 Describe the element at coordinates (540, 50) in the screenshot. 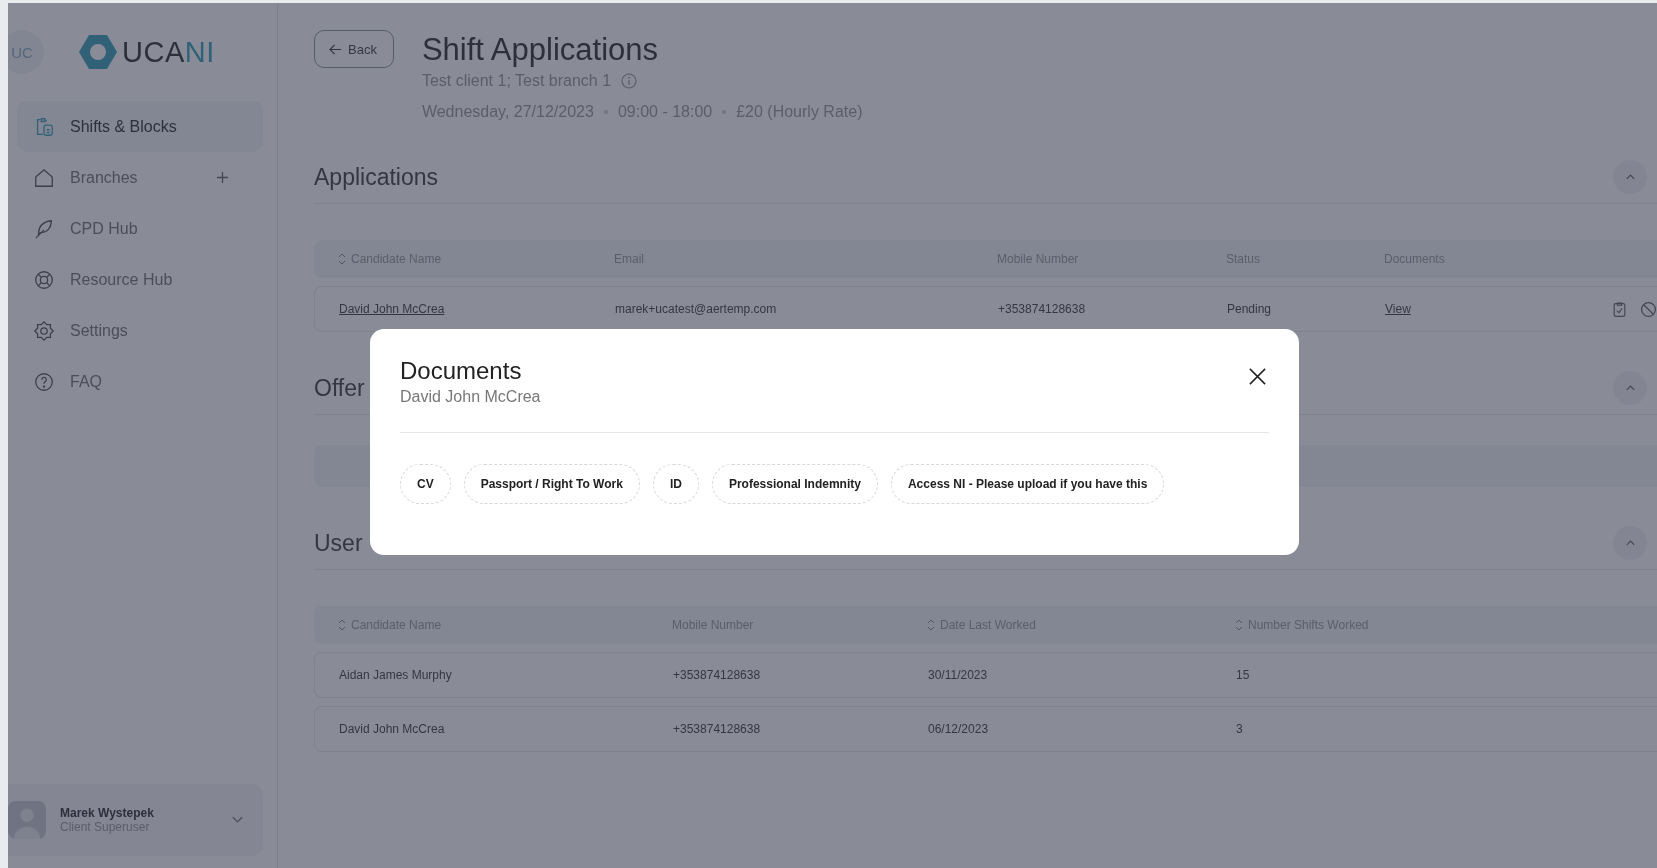

I see `page-title: Shift Applications` at that location.